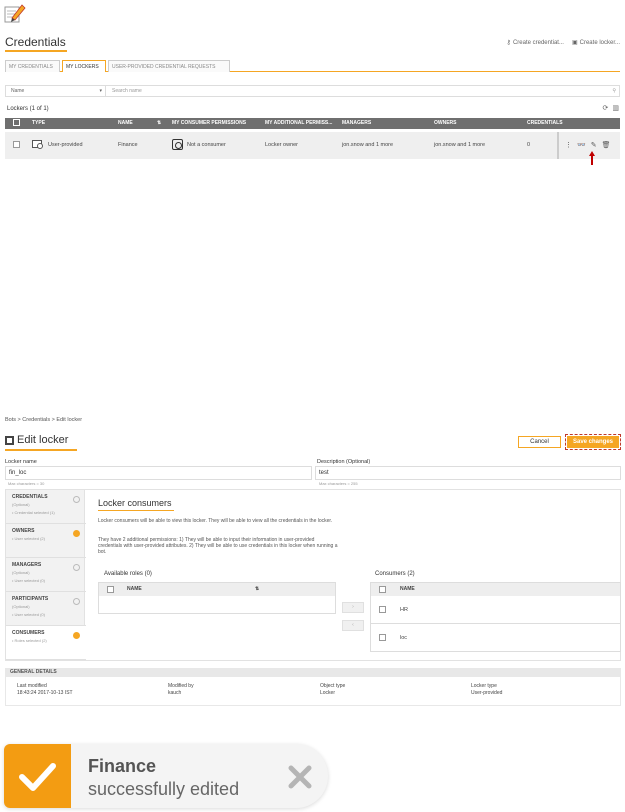 This screenshot has width=625, height=812. What do you see at coordinates (127, 91) in the screenshot?
I see `search-input: Search name` at bounding box center [127, 91].